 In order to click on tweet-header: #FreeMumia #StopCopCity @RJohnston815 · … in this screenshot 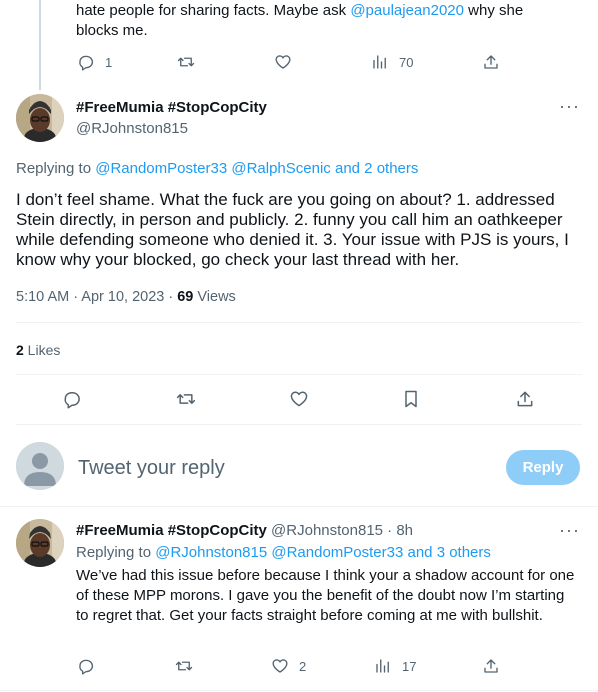, I will do `click(244, 530)`.